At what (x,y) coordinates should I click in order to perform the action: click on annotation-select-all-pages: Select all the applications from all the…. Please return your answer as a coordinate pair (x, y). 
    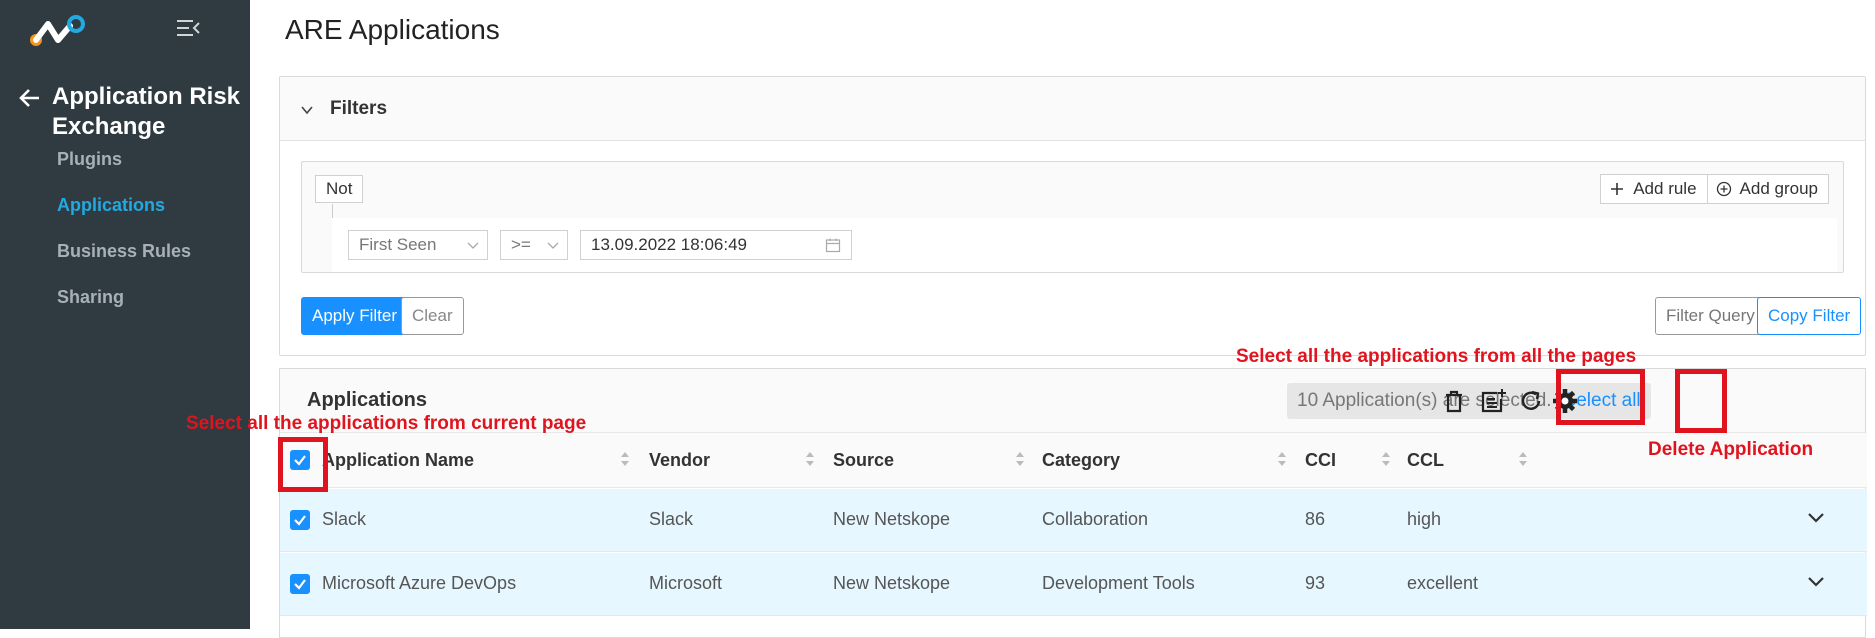
    Looking at the image, I should click on (1436, 356).